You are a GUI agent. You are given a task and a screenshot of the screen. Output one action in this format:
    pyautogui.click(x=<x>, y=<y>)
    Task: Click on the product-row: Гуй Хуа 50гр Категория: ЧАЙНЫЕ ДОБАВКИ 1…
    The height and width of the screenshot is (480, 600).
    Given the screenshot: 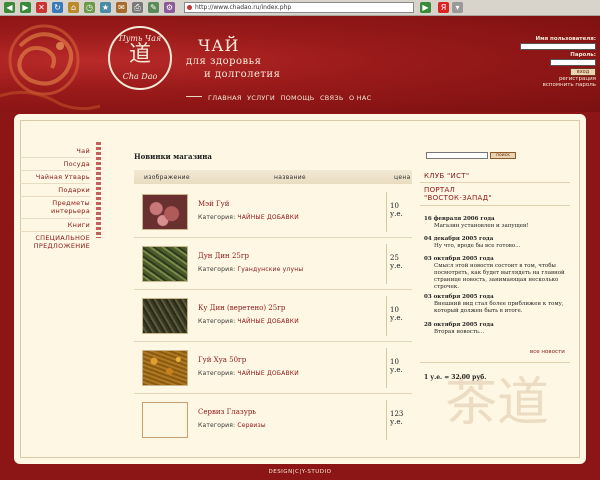 What is the action you would take?
    pyautogui.click(x=273, y=370)
    